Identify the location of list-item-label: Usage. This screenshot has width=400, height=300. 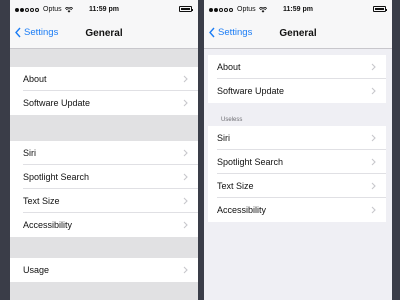
(36, 270).